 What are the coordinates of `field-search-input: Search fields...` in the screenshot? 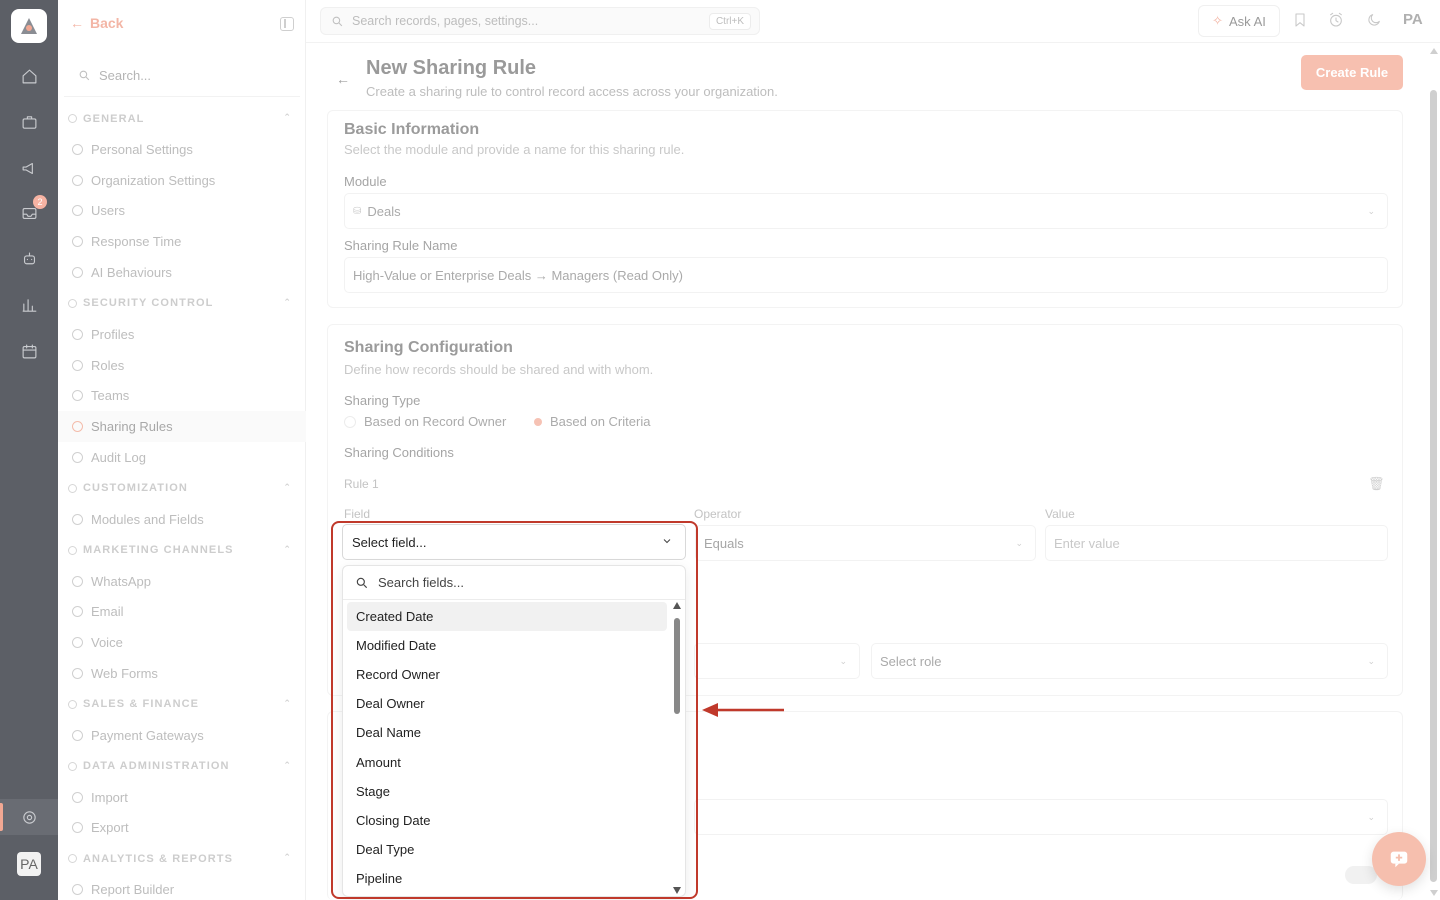 It's located at (514, 583).